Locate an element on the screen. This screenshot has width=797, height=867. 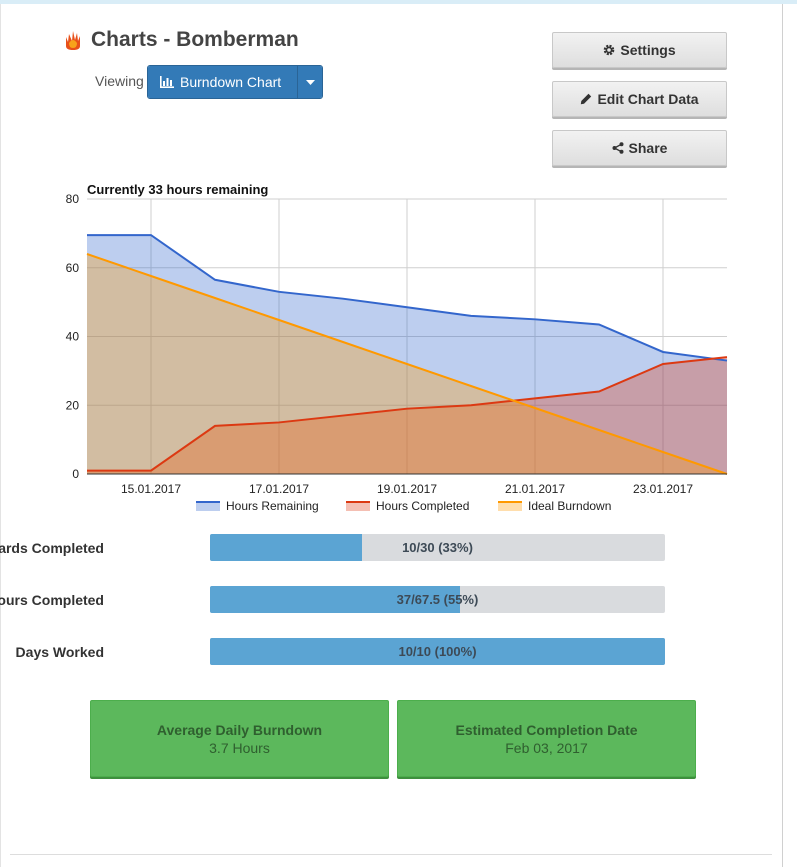
edit-chart-data-label: Edit Chart Data is located at coordinates (648, 99).